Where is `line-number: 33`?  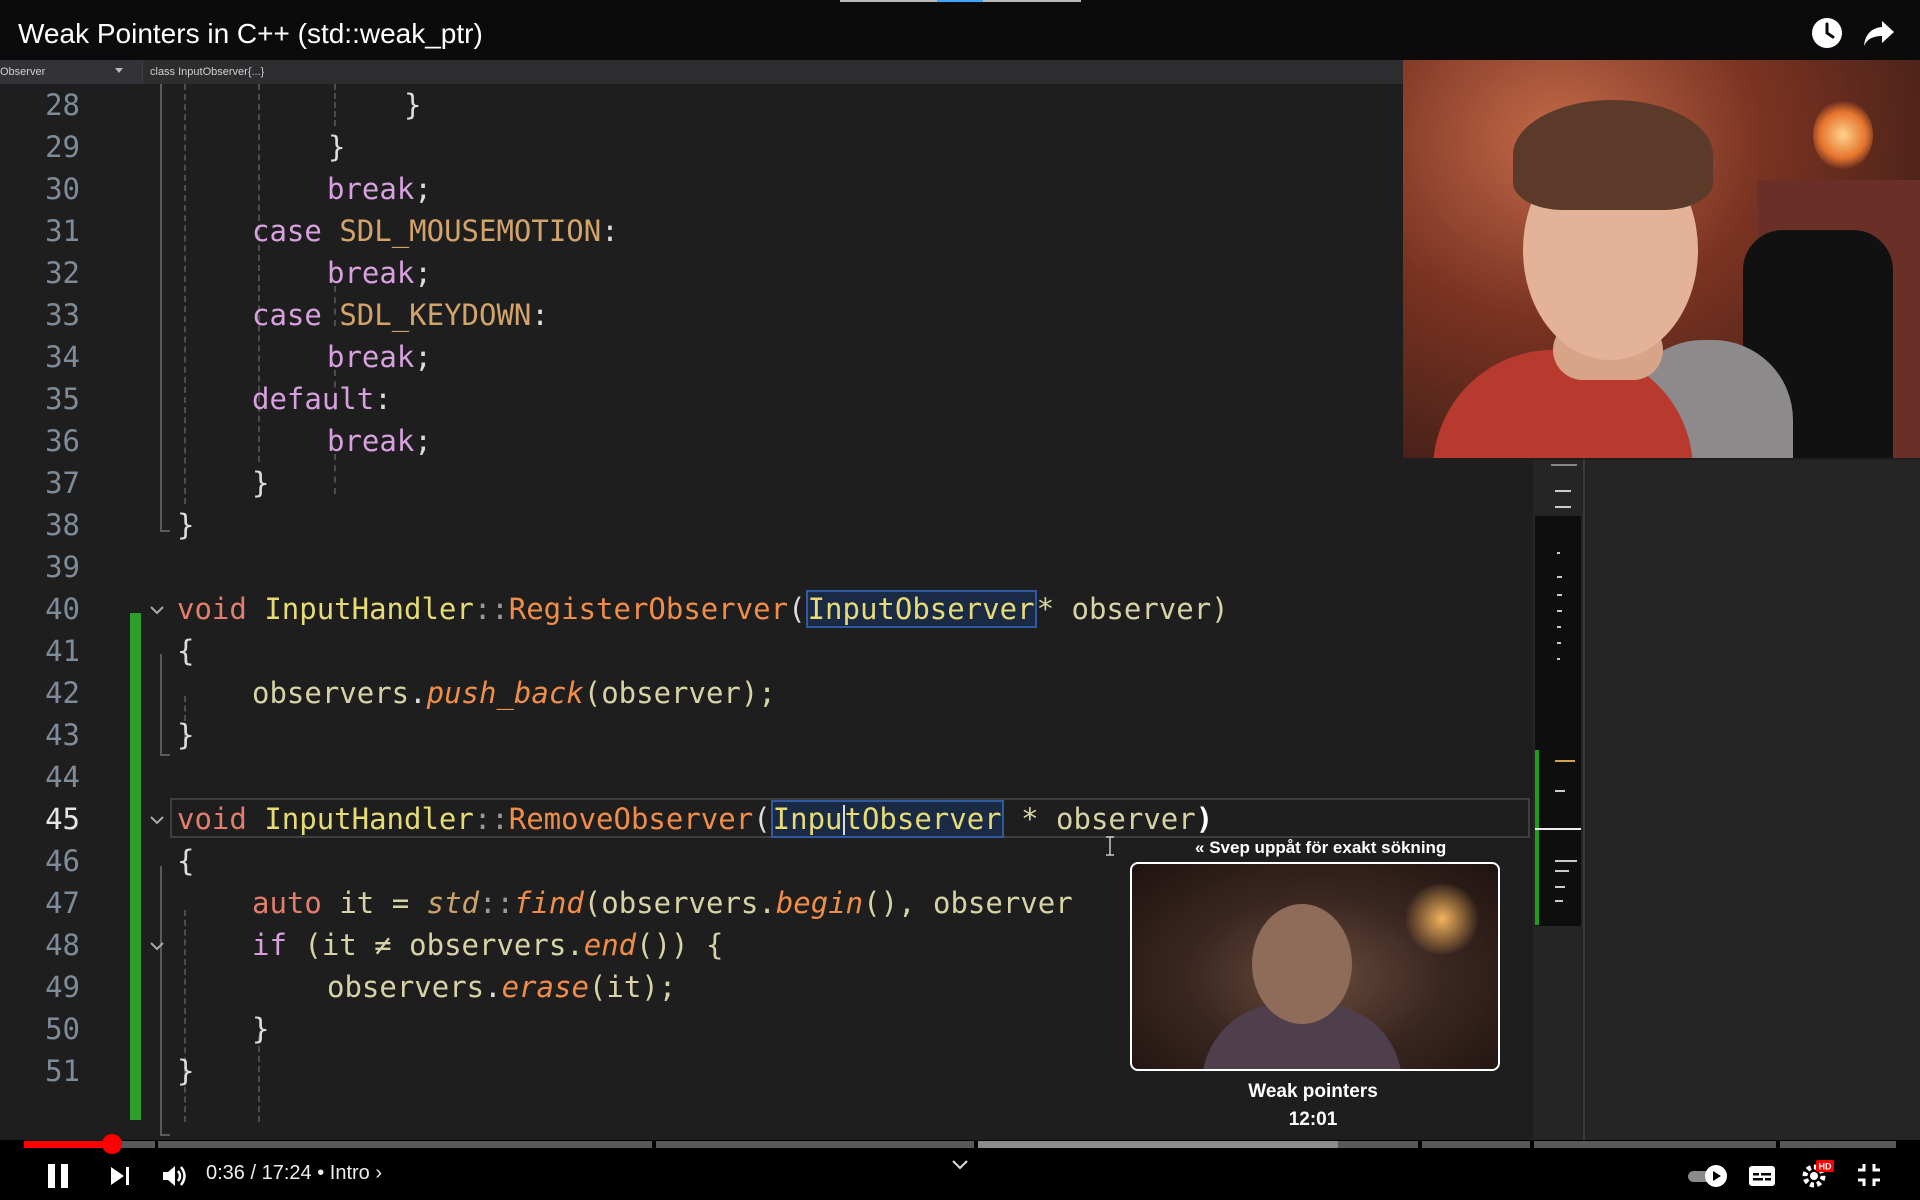
line-number: 33 is located at coordinates (62, 315).